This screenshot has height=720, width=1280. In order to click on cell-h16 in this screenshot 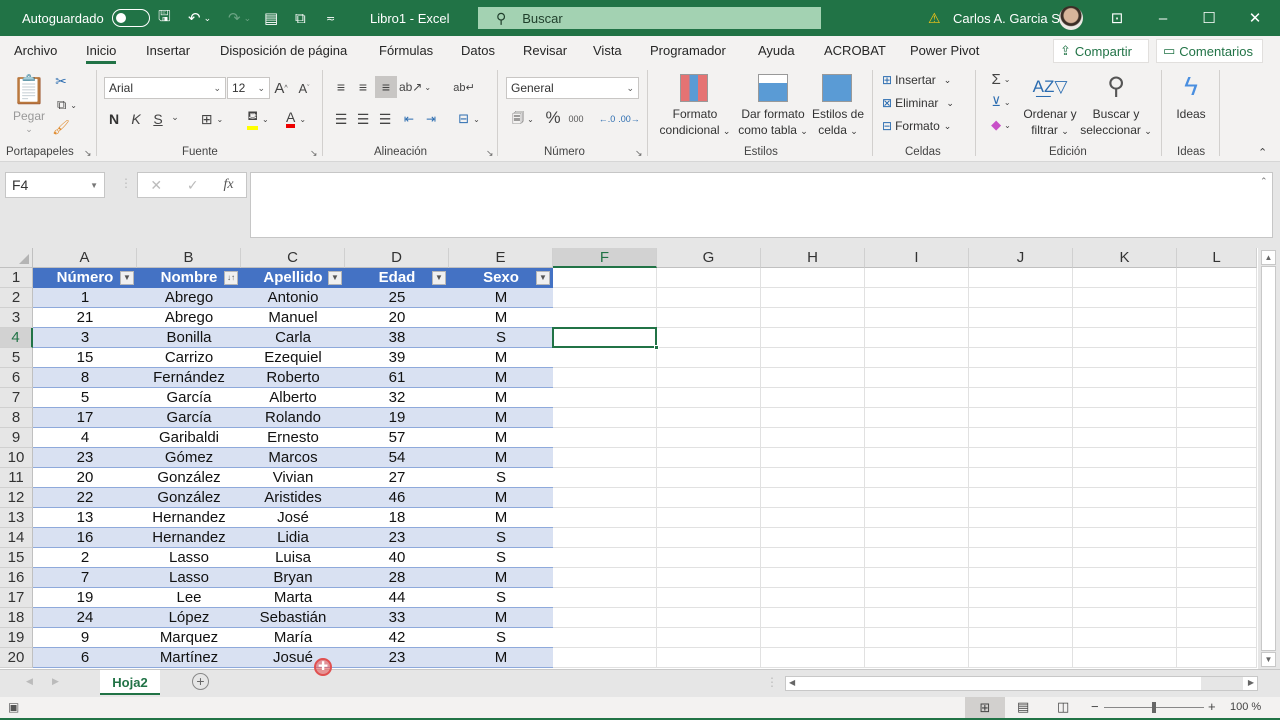, I will do `click(813, 578)`.